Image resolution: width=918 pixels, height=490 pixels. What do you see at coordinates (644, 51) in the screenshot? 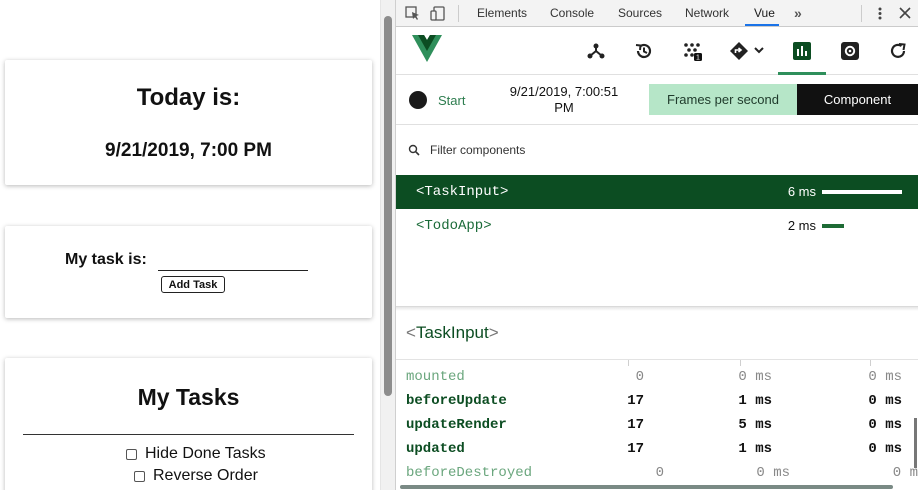
I see `history-icon` at bounding box center [644, 51].